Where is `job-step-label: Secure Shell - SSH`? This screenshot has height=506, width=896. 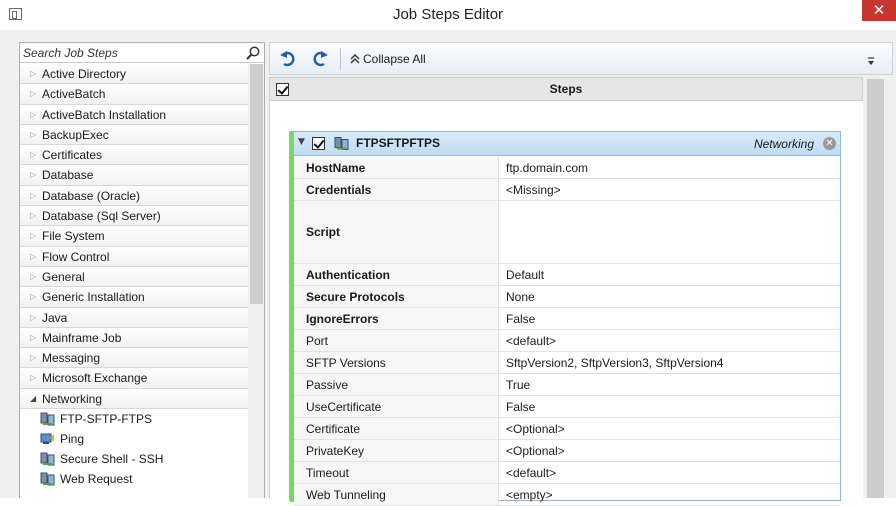
job-step-label: Secure Shell - SSH is located at coordinates (112, 459).